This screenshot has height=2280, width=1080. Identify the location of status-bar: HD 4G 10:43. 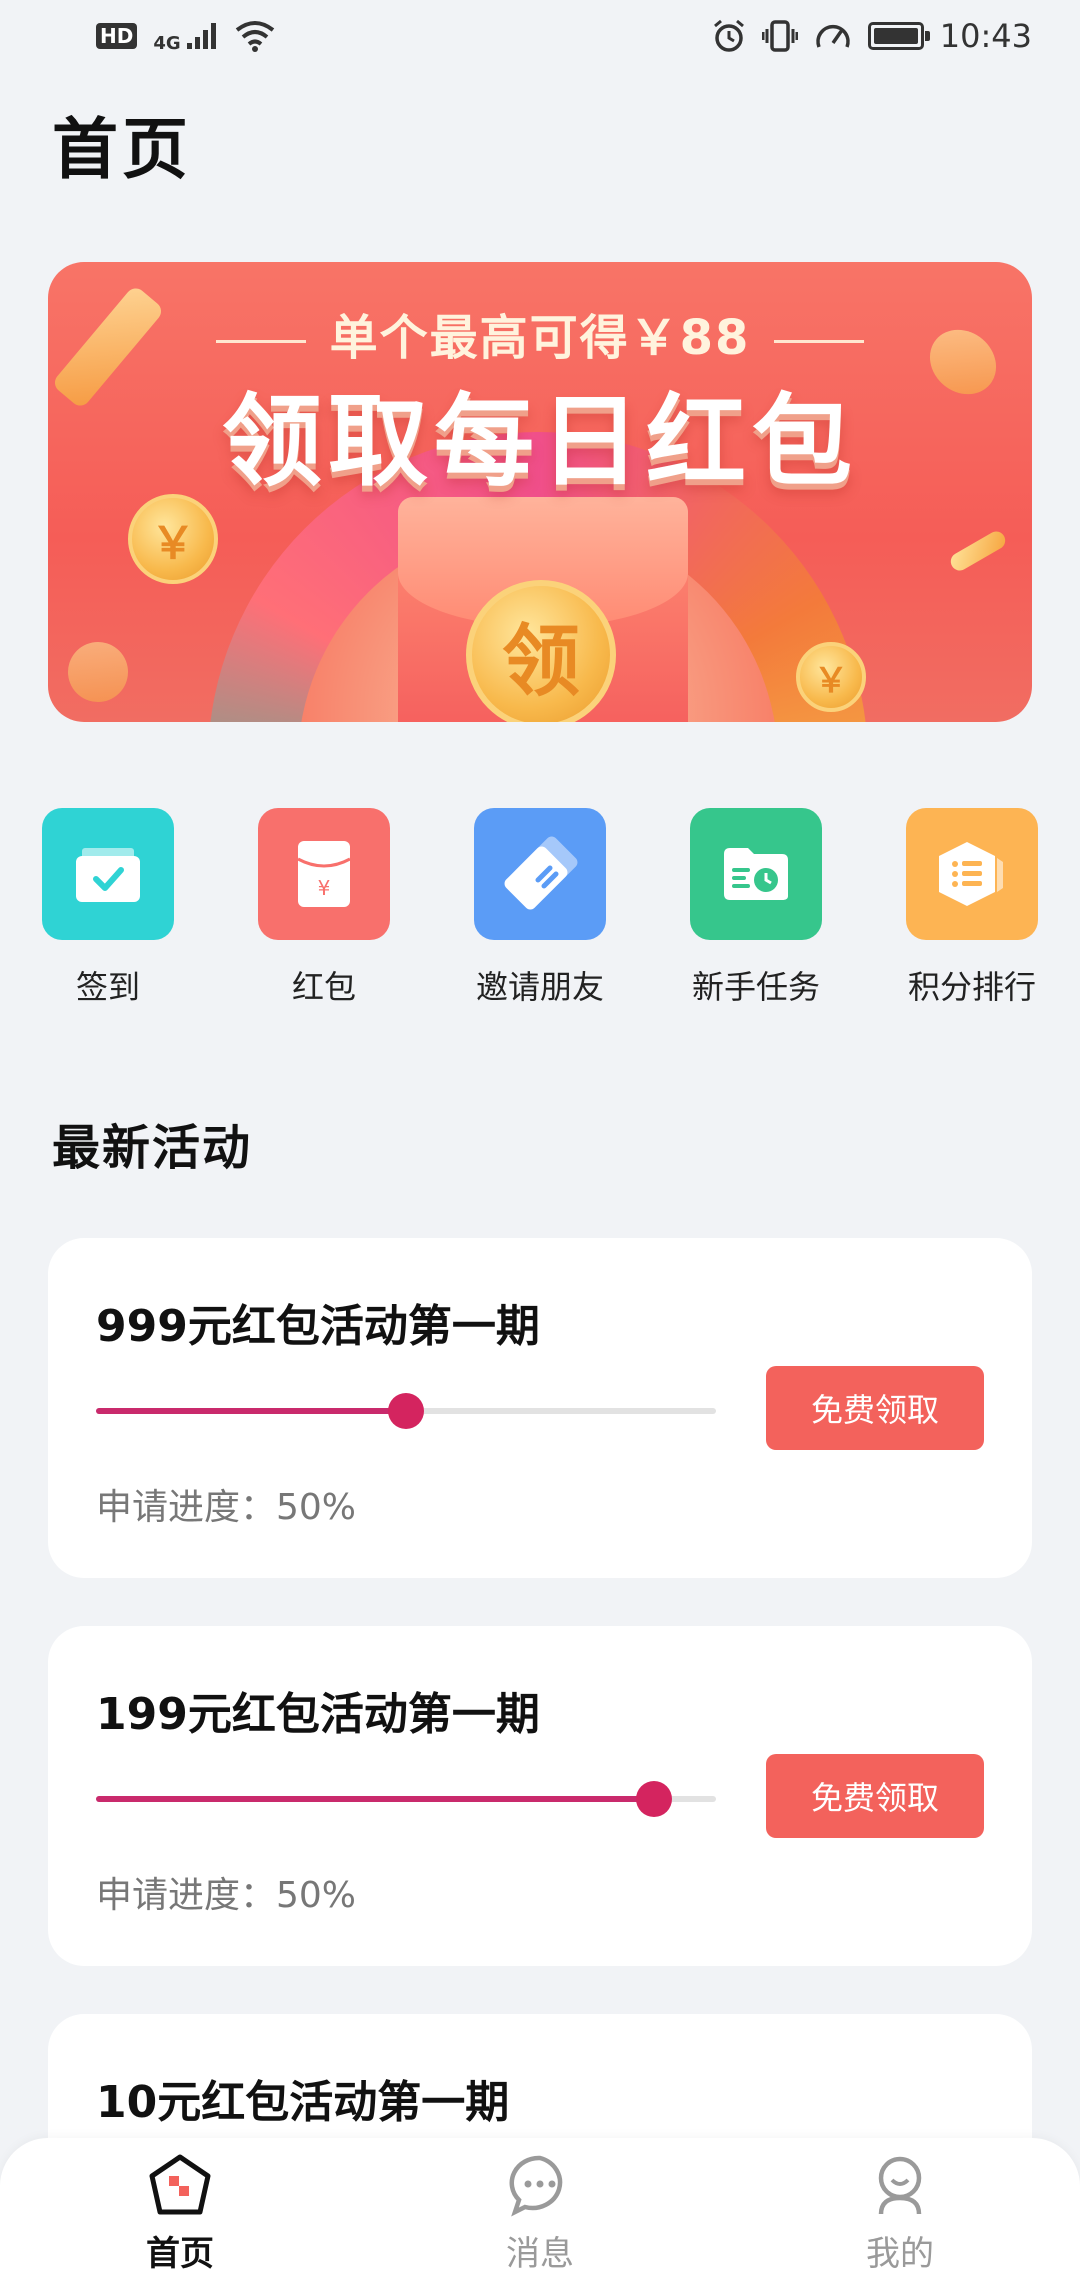
(540, 36).